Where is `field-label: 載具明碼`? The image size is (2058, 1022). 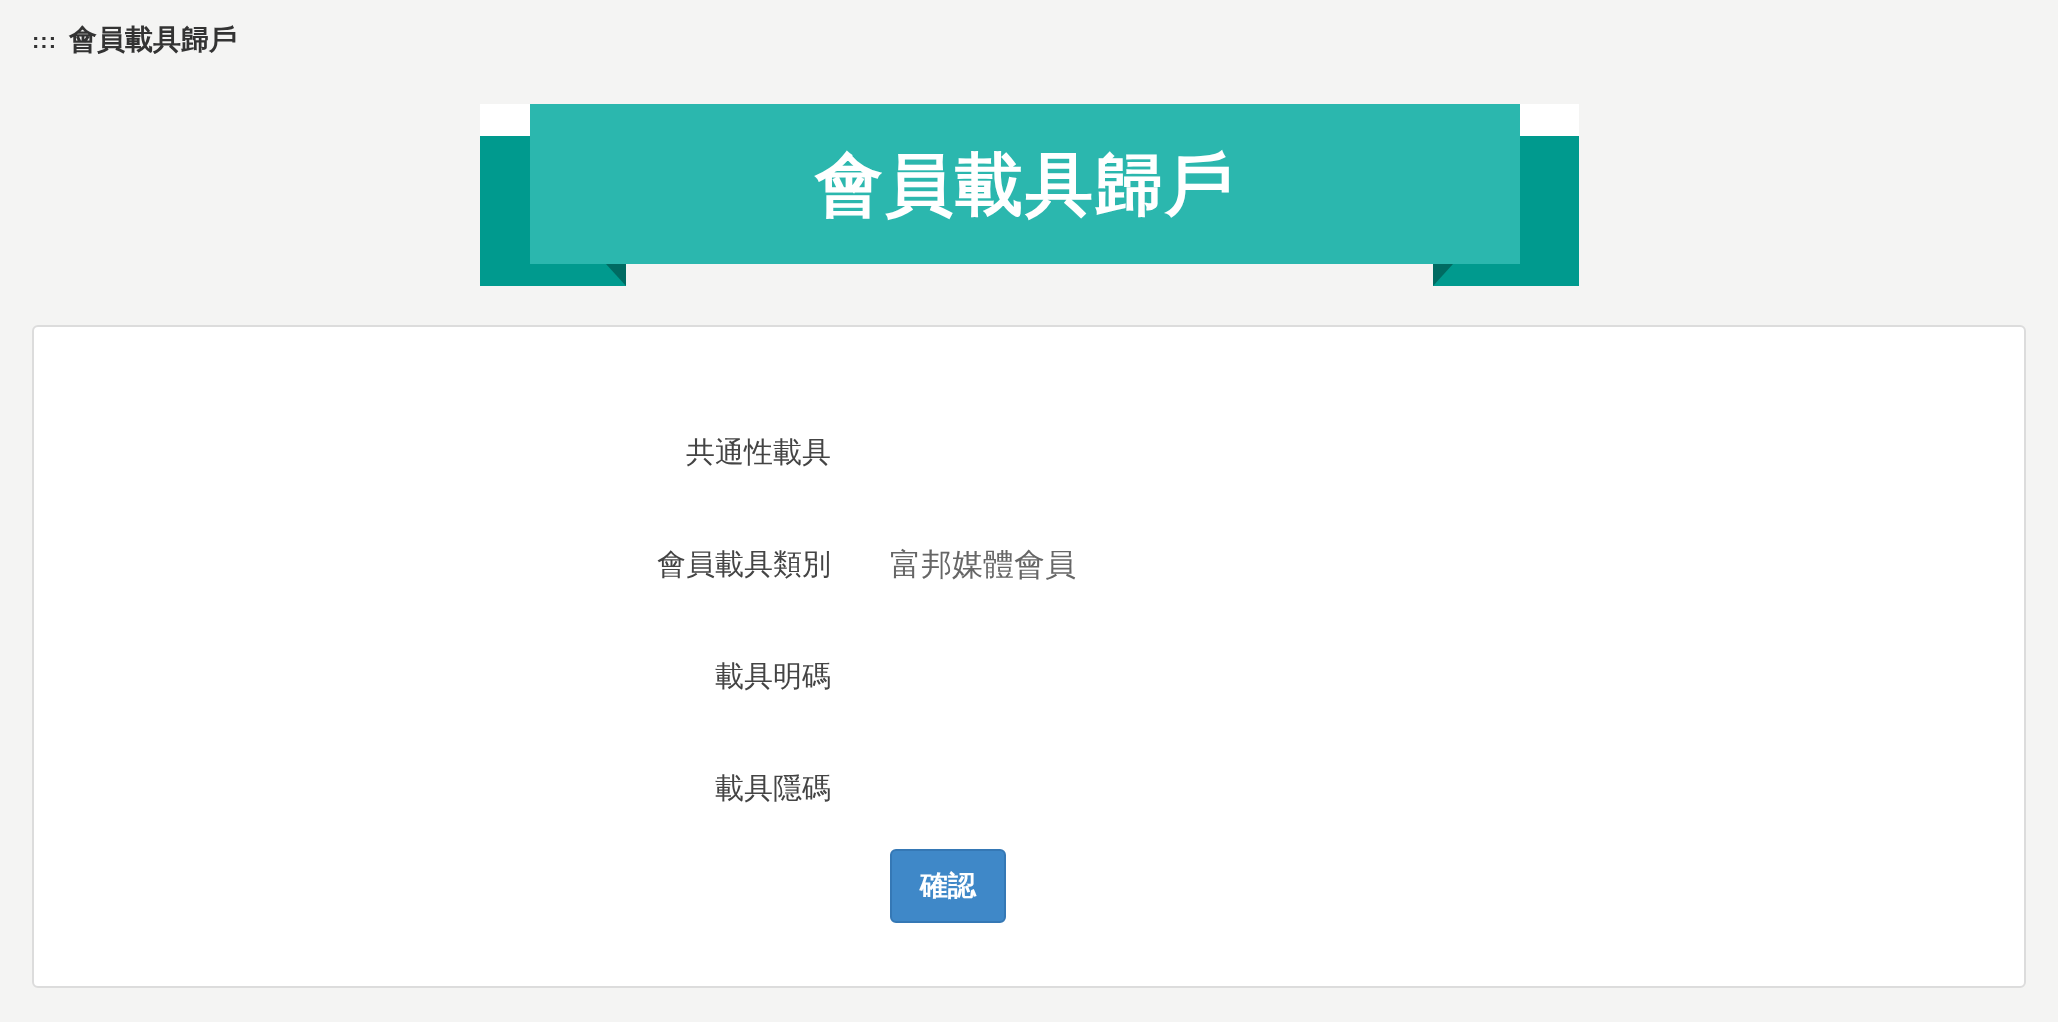
field-label: 載具明碼 is located at coordinates (772, 677).